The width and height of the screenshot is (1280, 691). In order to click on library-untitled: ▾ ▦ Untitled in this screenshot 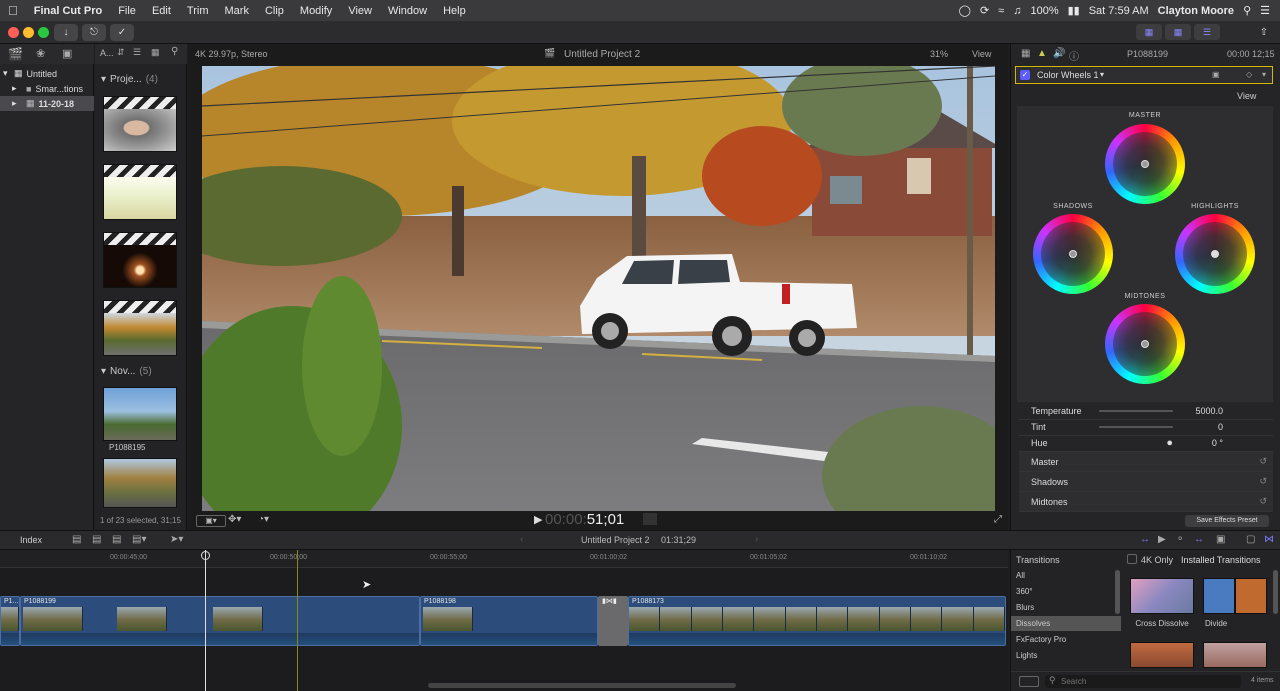, I will do `click(47, 73)`.